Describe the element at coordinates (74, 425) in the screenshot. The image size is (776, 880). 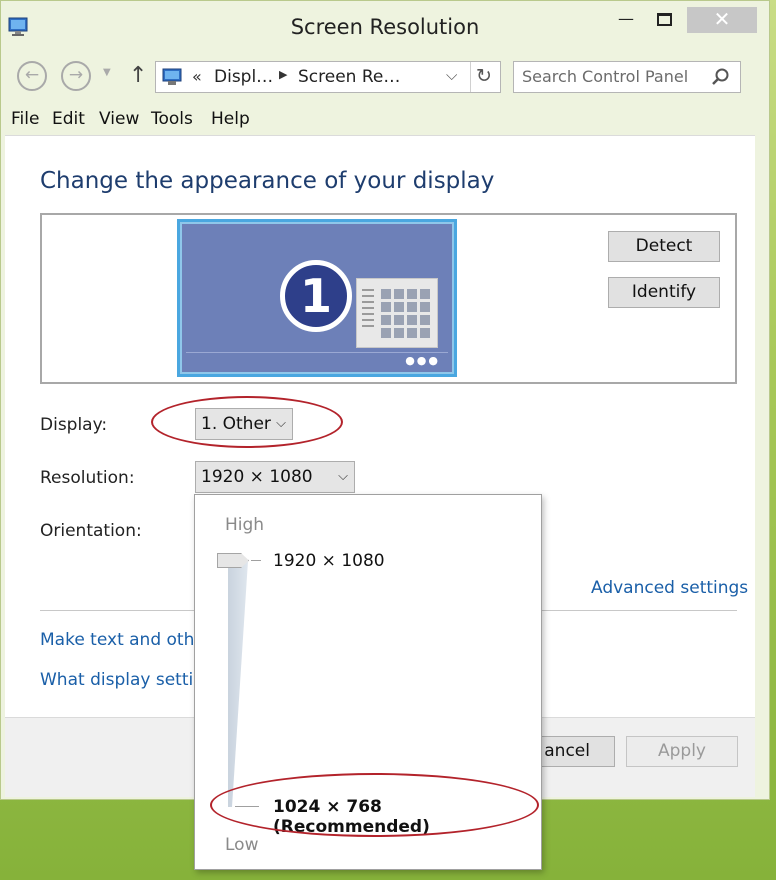
I see `display-label: Display:` at that location.